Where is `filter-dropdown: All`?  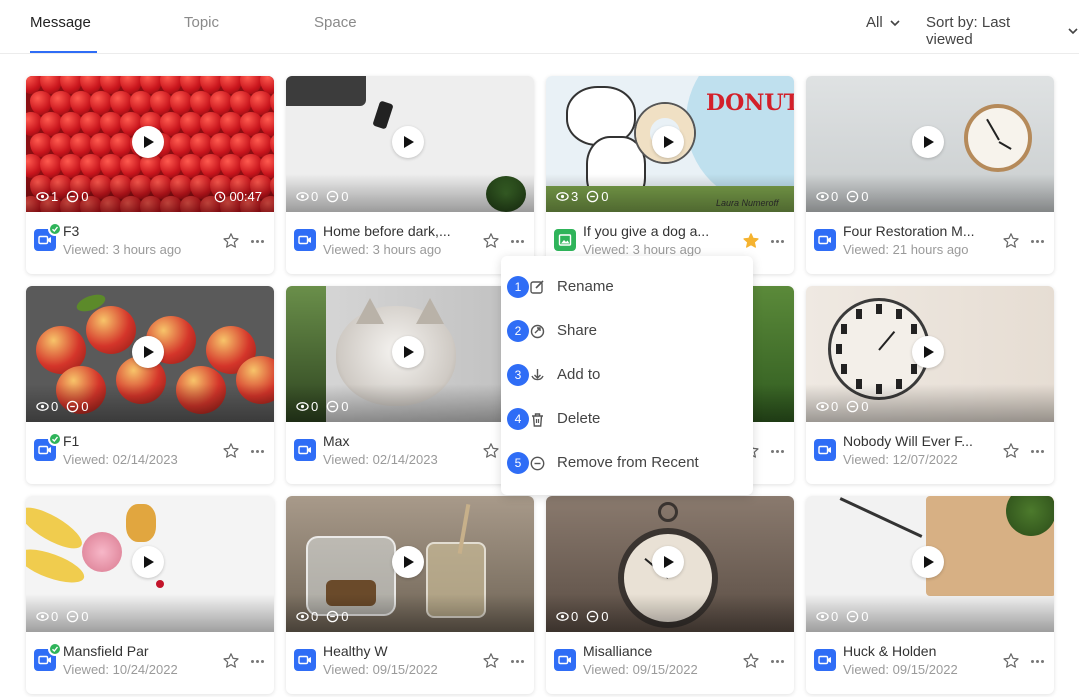 filter-dropdown: All is located at coordinates (883, 22).